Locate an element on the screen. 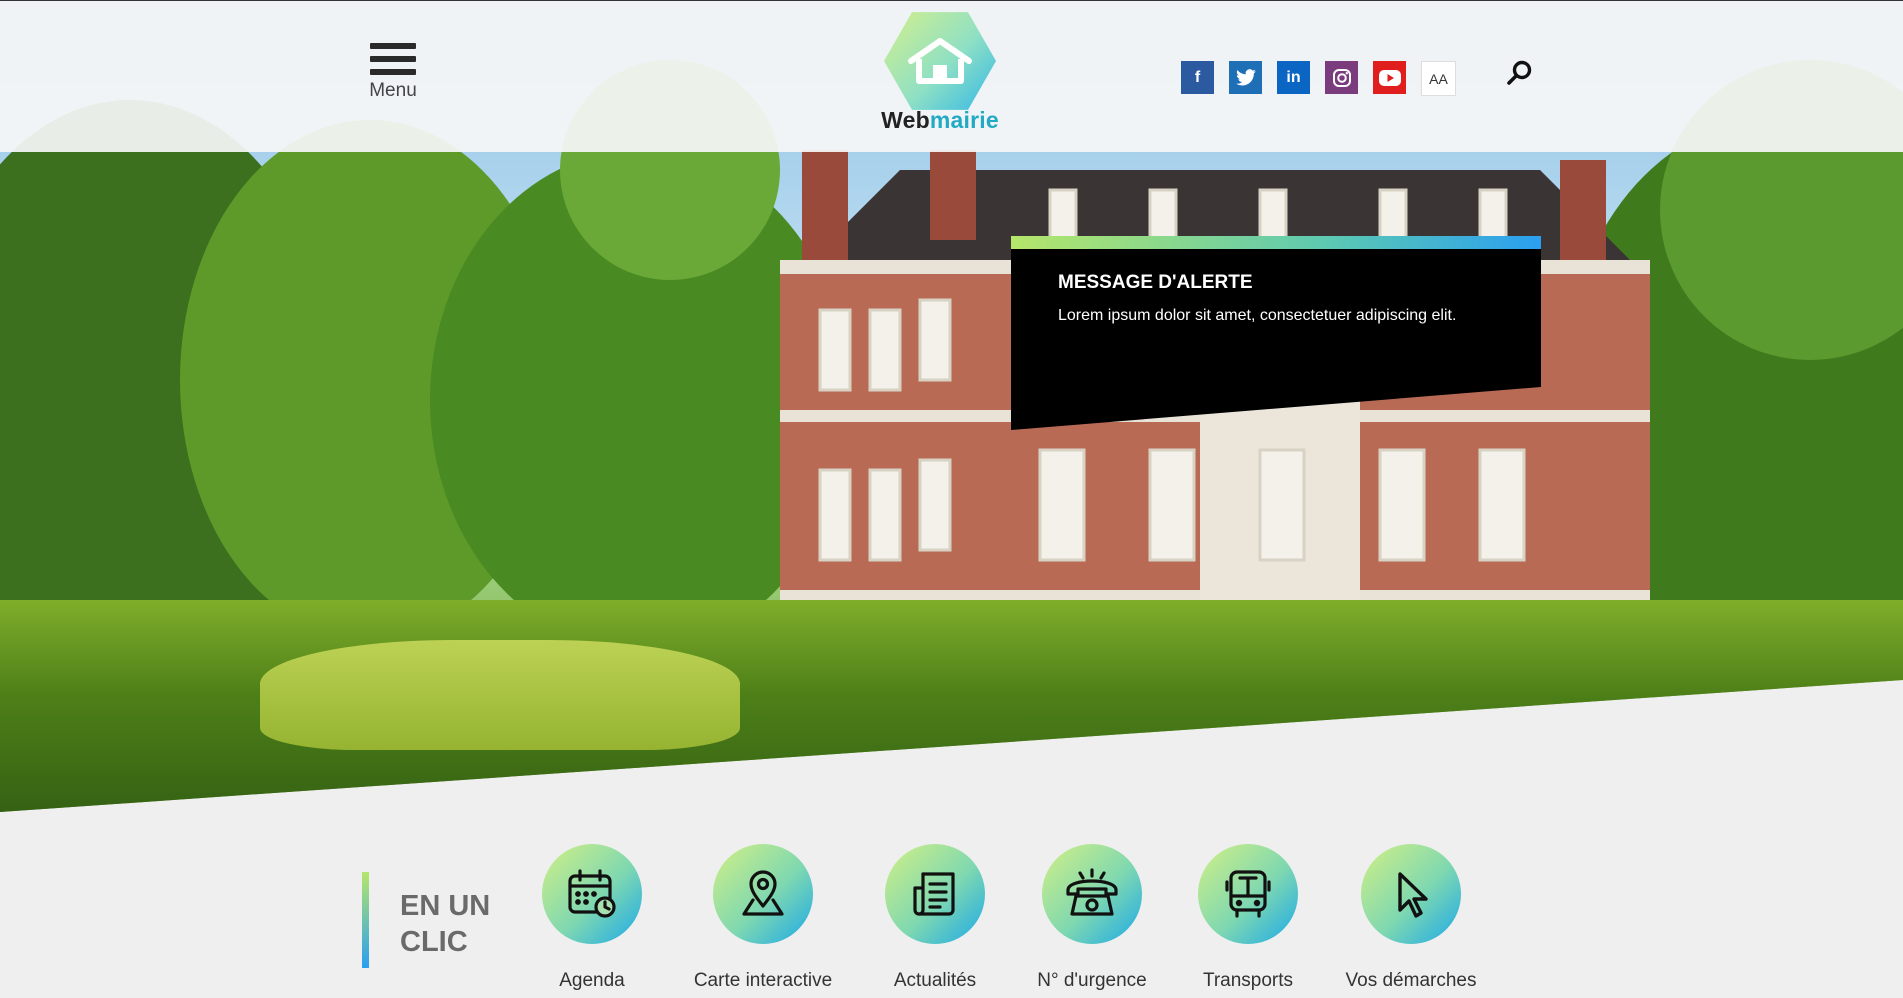  quick-link-urgence: N° d'urgence is located at coordinates (1092, 918).